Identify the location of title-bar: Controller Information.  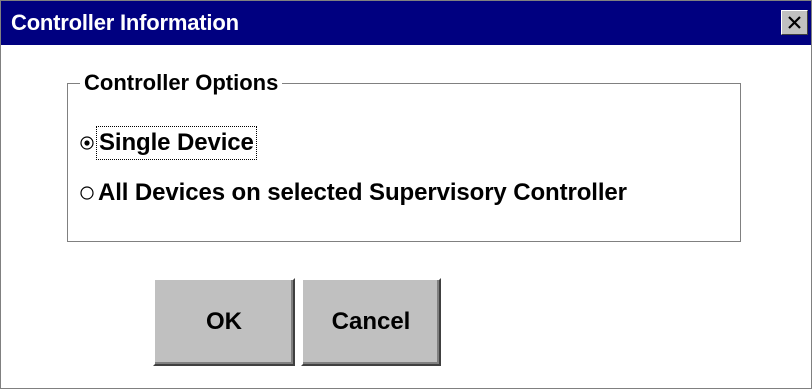
(406, 23).